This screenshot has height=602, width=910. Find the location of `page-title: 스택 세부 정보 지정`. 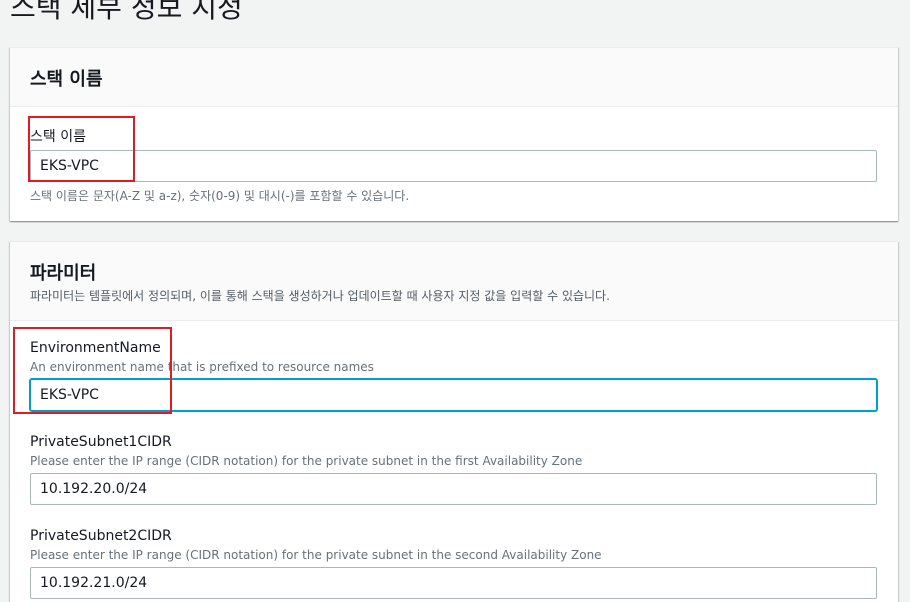

page-title: 스택 세부 정보 지정 is located at coordinates (126, 12).